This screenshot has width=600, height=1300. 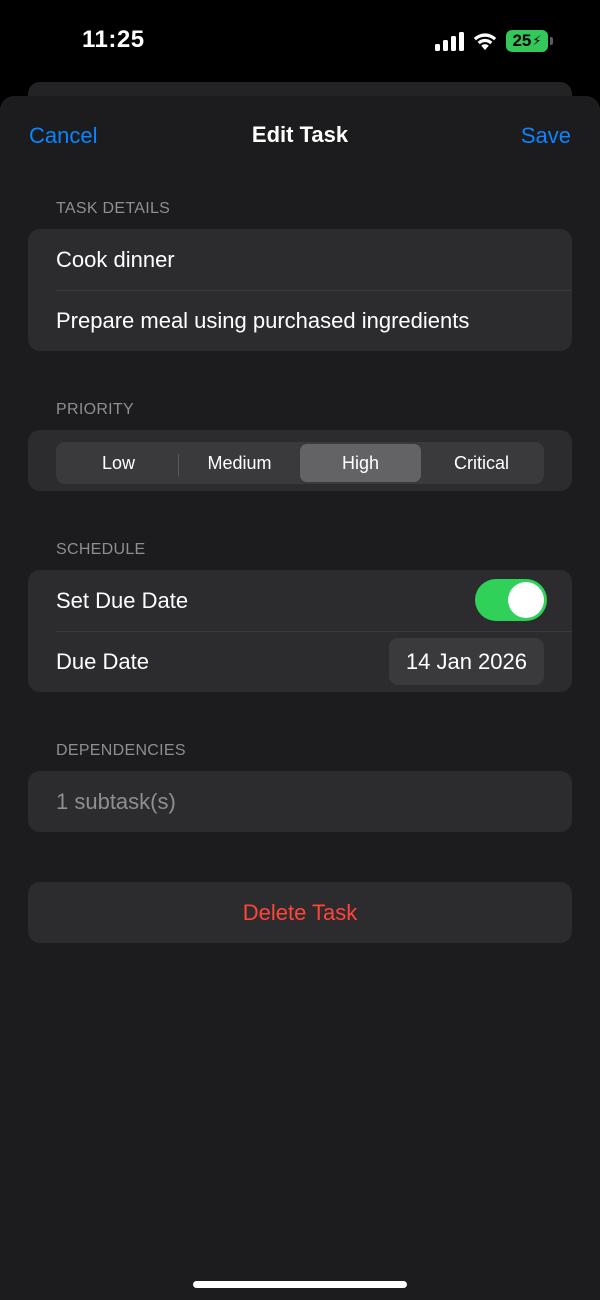 What do you see at coordinates (113, 39) in the screenshot?
I see `status-time: 11:25` at bounding box center [113, 39].